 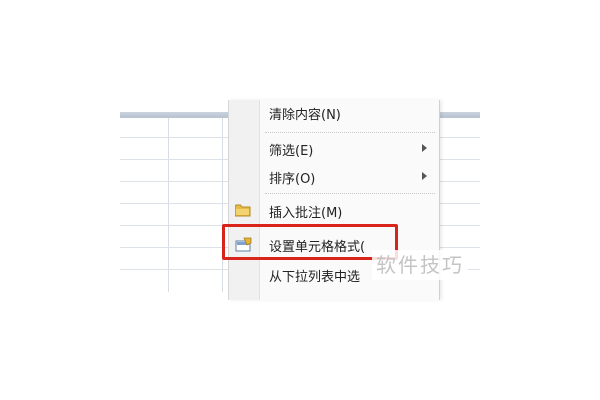 I want to click on menu-item-clear-contents: 清除内容(N), so click(x=334, y=115).